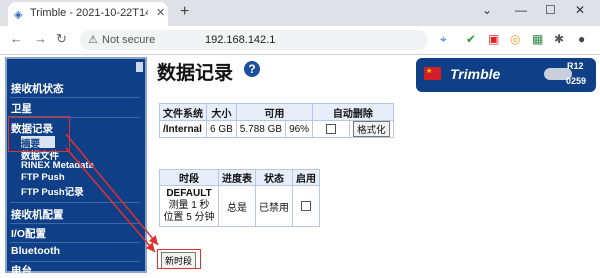 The image size is (600, 278). I want to click on location-icon: ⌖, so click(443, 39).